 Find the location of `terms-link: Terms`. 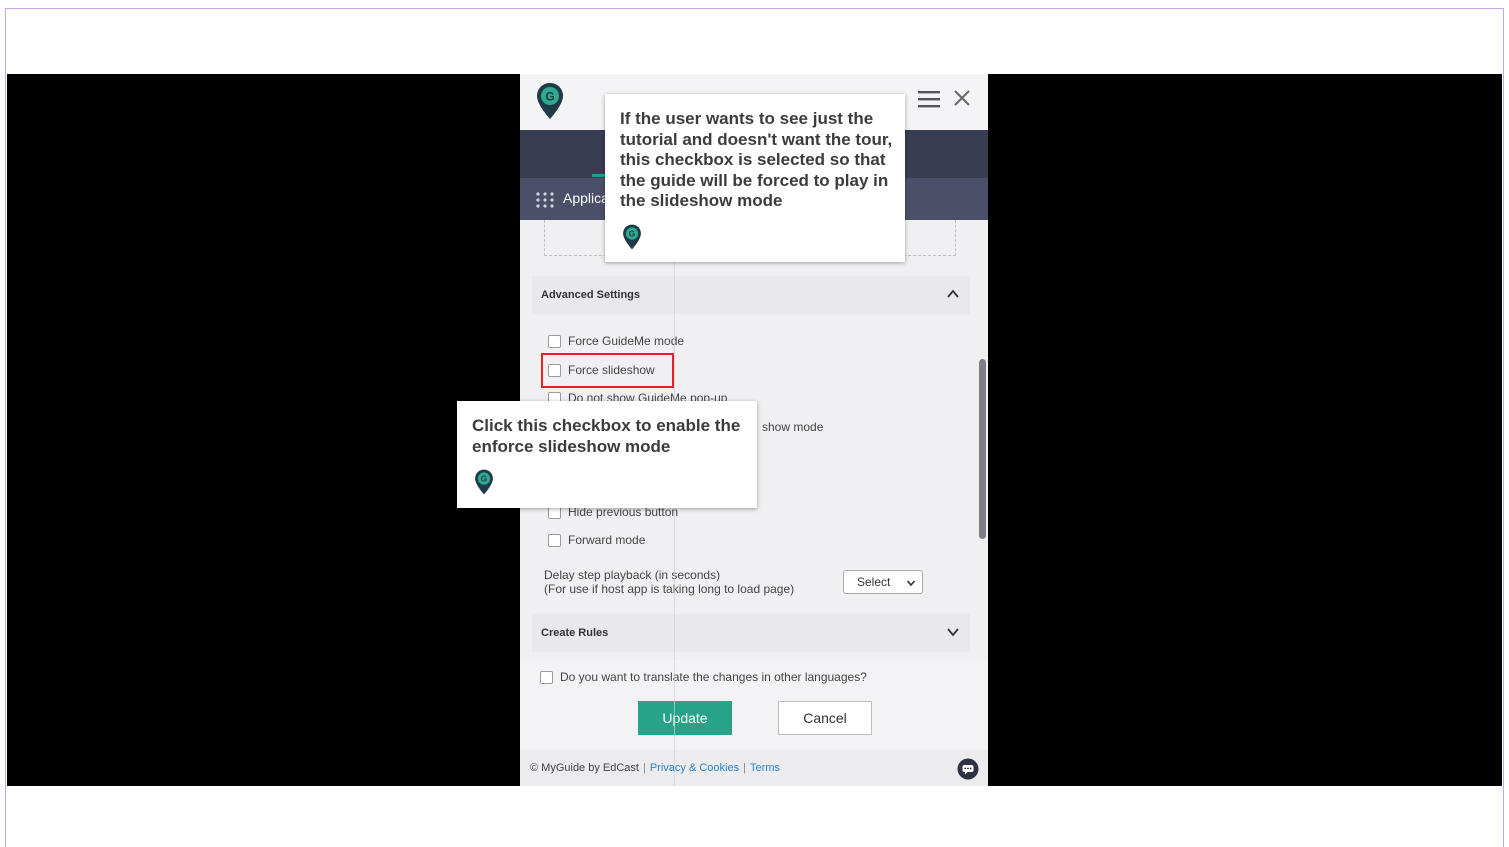

terms-link: Terms is located at coordinates (765, 768).